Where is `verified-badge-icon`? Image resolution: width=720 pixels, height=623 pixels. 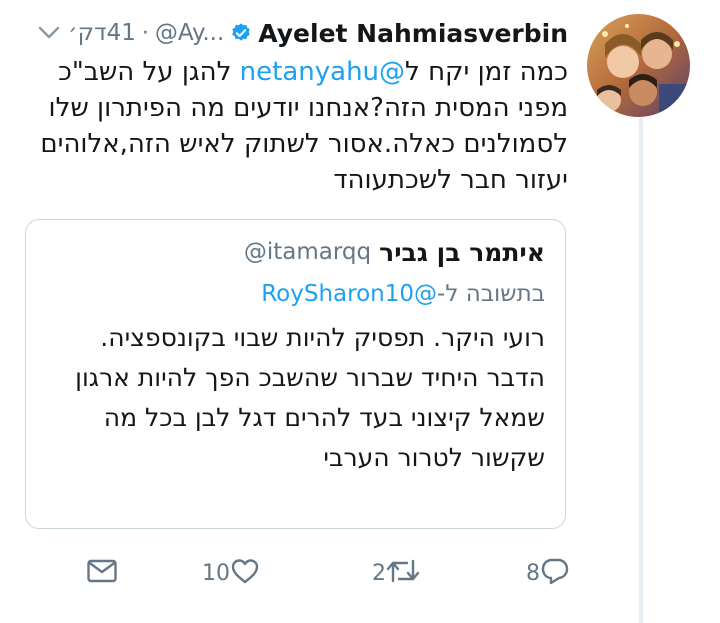 verified-badge-icon is located at coordinates (241, 33).